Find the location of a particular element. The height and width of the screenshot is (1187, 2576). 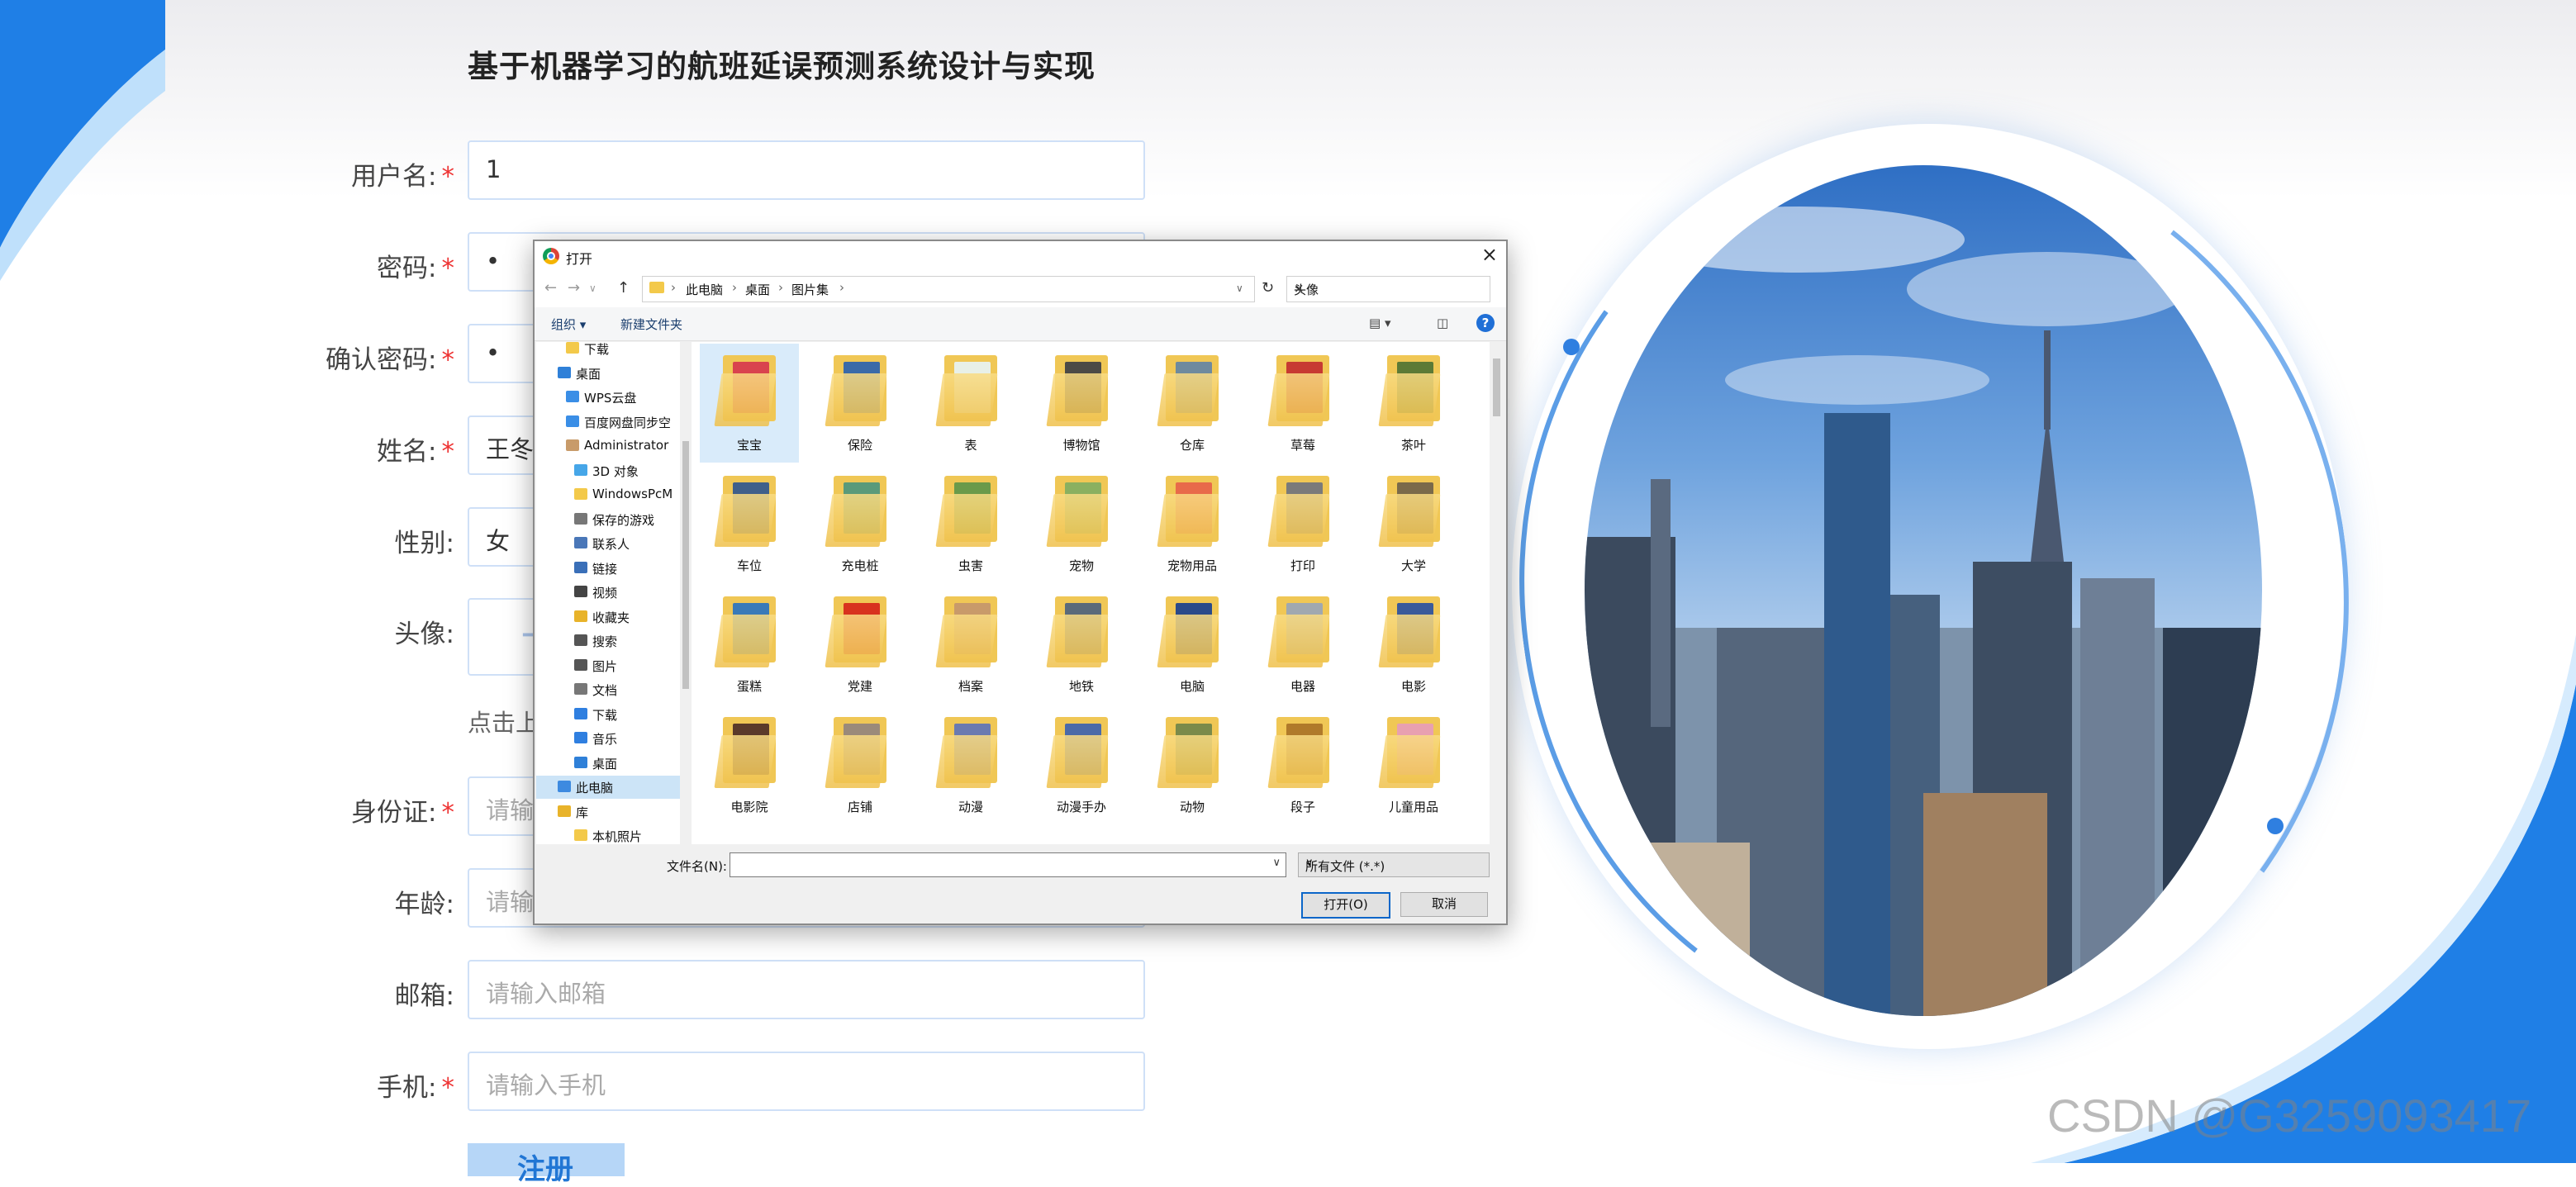

clear-search-icon: × is located at coordinates (1388, 288).